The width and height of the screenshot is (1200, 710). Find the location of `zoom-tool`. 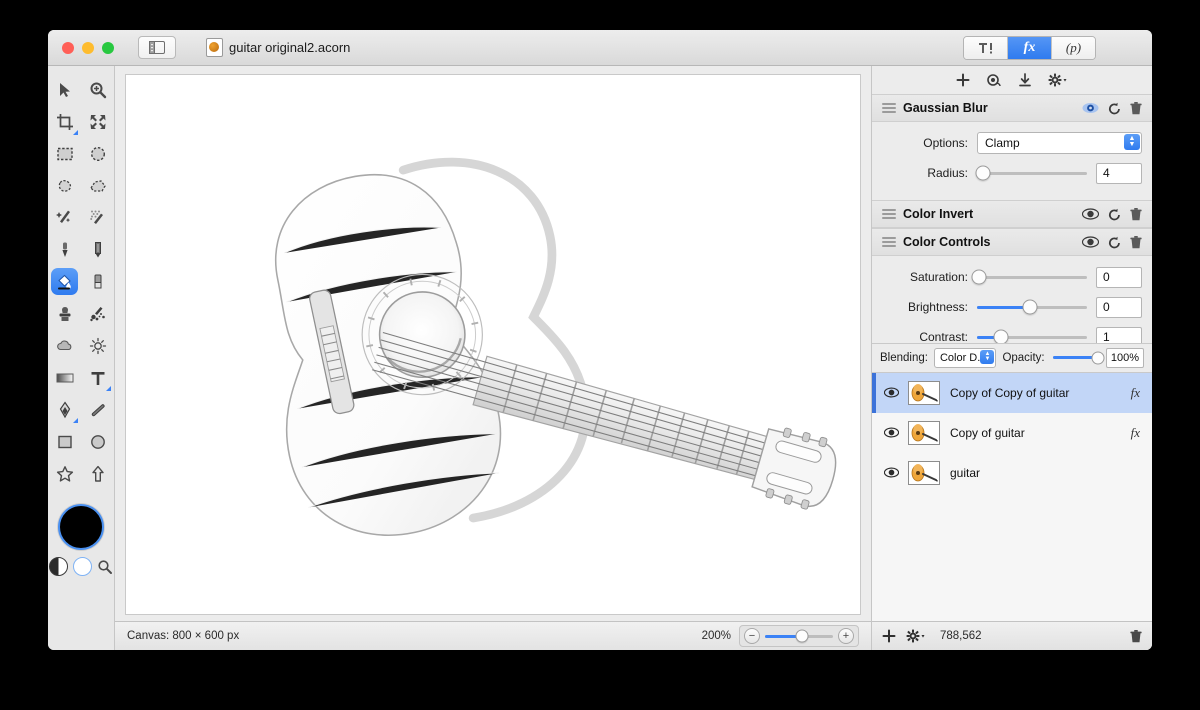

zoom-tool is located at coordinates (97, 90).